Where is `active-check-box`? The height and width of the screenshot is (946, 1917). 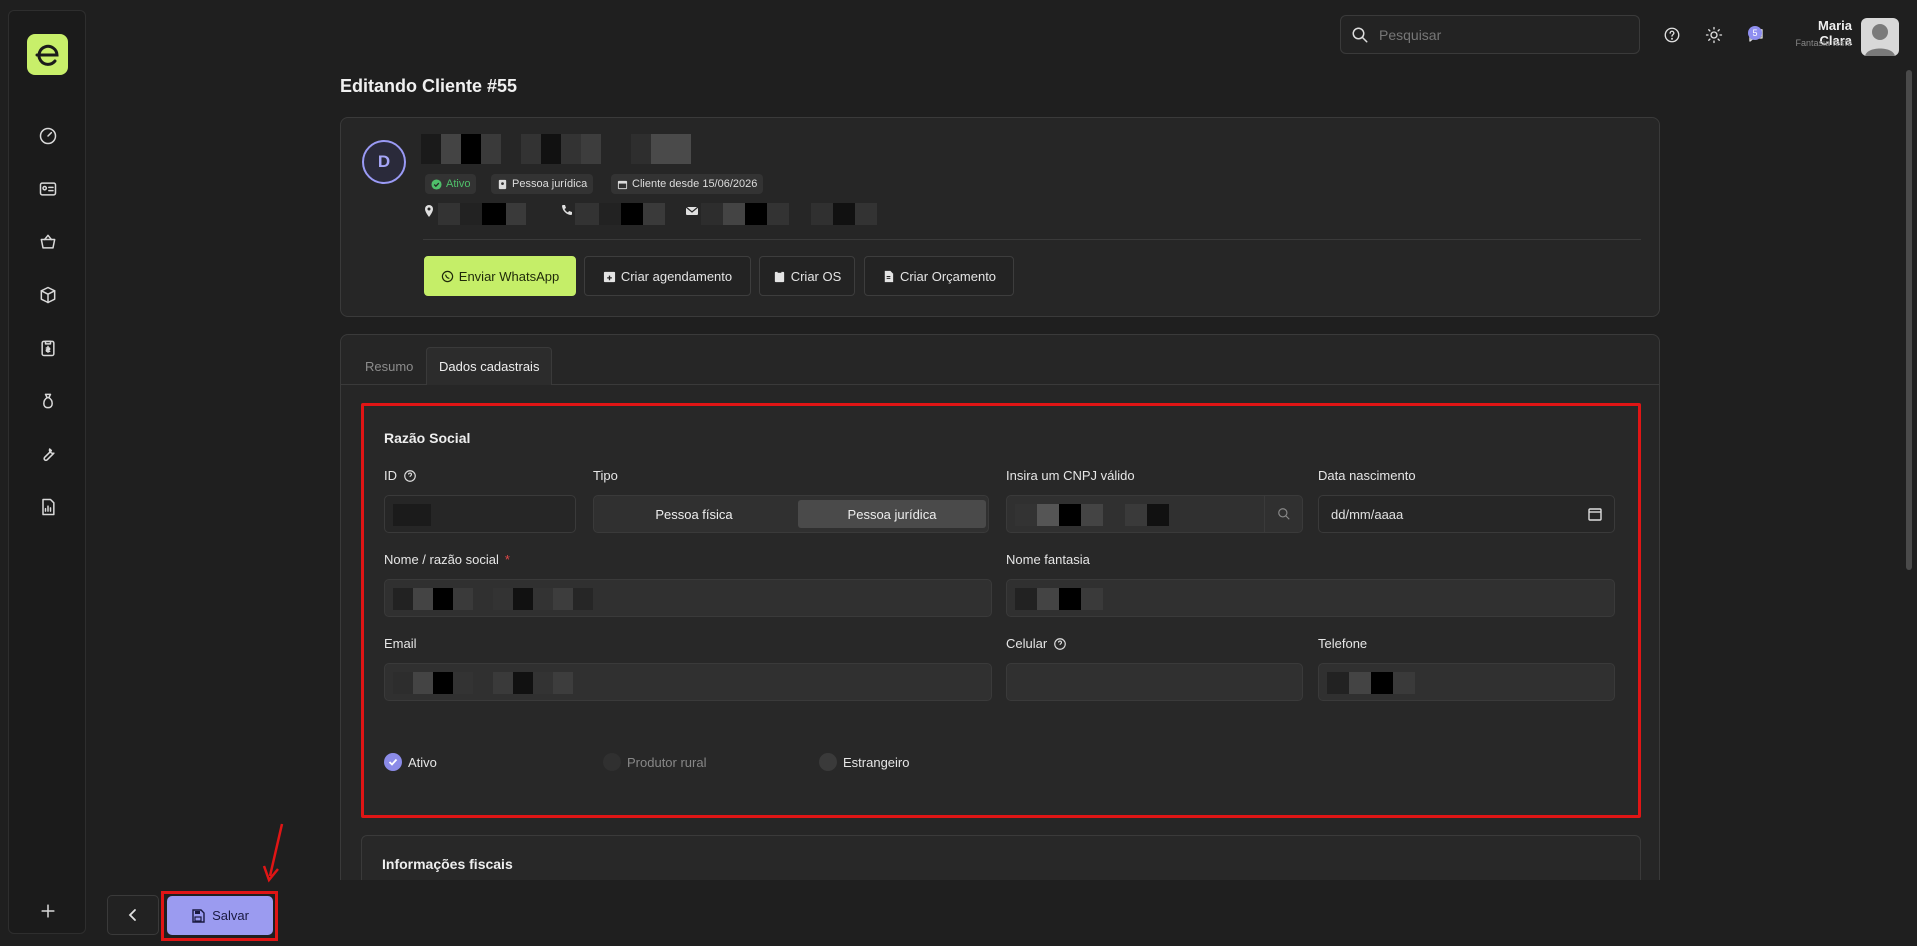
active-check-box is located at coordinates (393, 762).